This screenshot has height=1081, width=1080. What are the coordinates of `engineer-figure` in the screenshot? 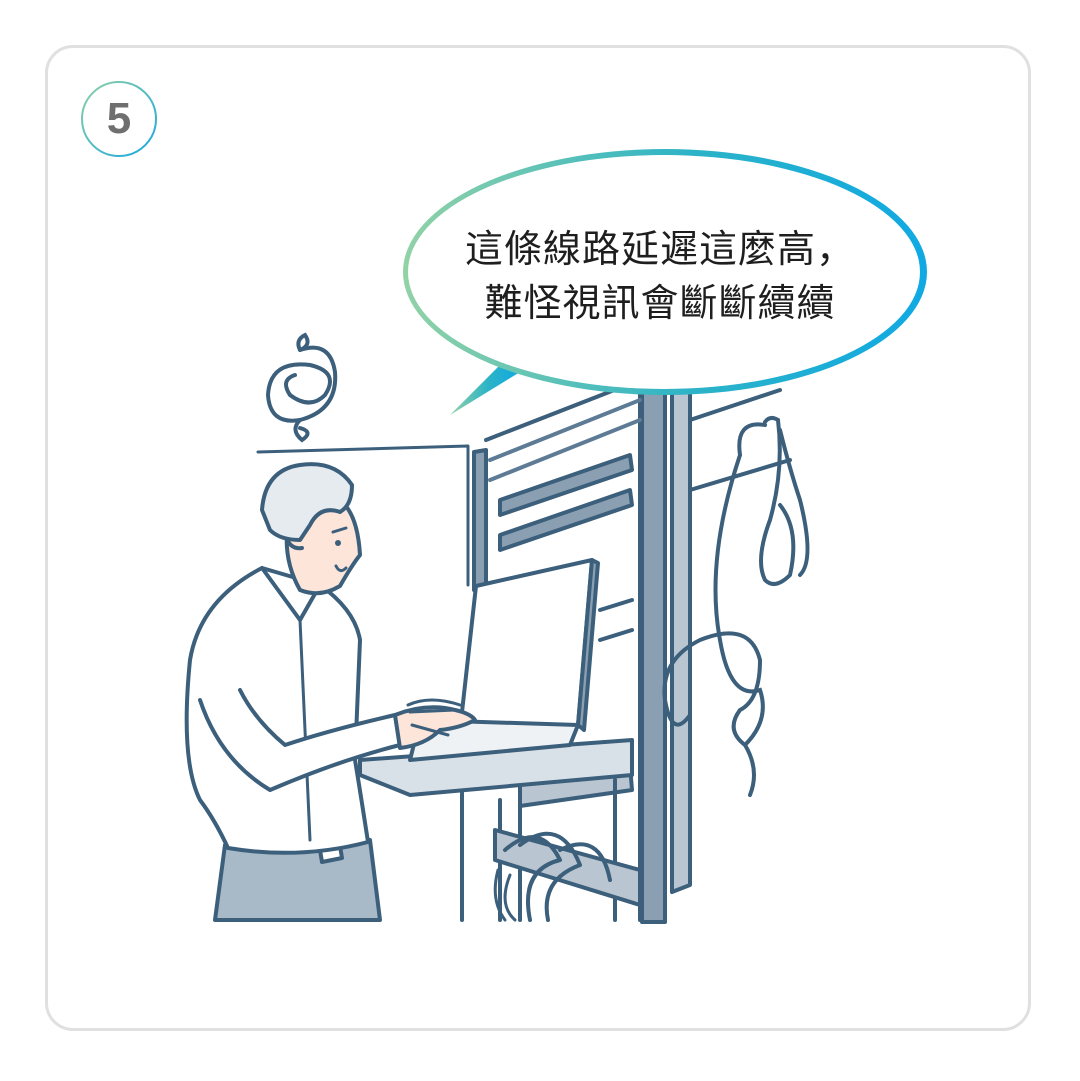 It's located at (330, 692).